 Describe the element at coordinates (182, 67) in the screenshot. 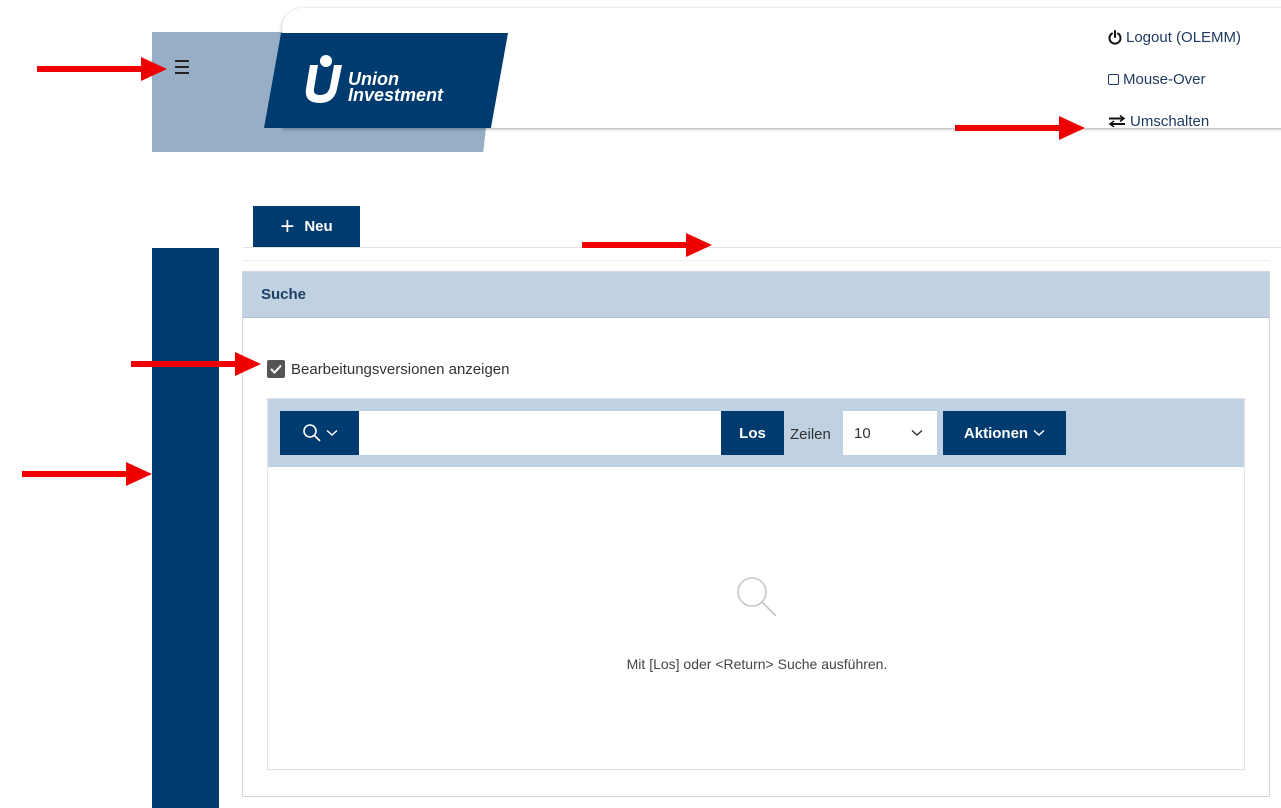

I see `hamburger-icon` at that location.